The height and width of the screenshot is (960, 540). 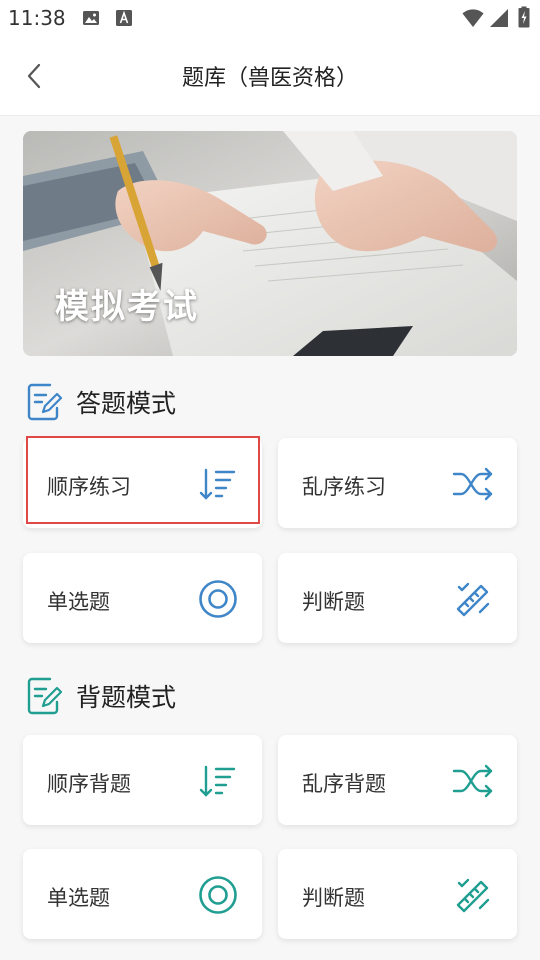 I want to click on card-label: 乱序练习, so click(x=344, y=487).